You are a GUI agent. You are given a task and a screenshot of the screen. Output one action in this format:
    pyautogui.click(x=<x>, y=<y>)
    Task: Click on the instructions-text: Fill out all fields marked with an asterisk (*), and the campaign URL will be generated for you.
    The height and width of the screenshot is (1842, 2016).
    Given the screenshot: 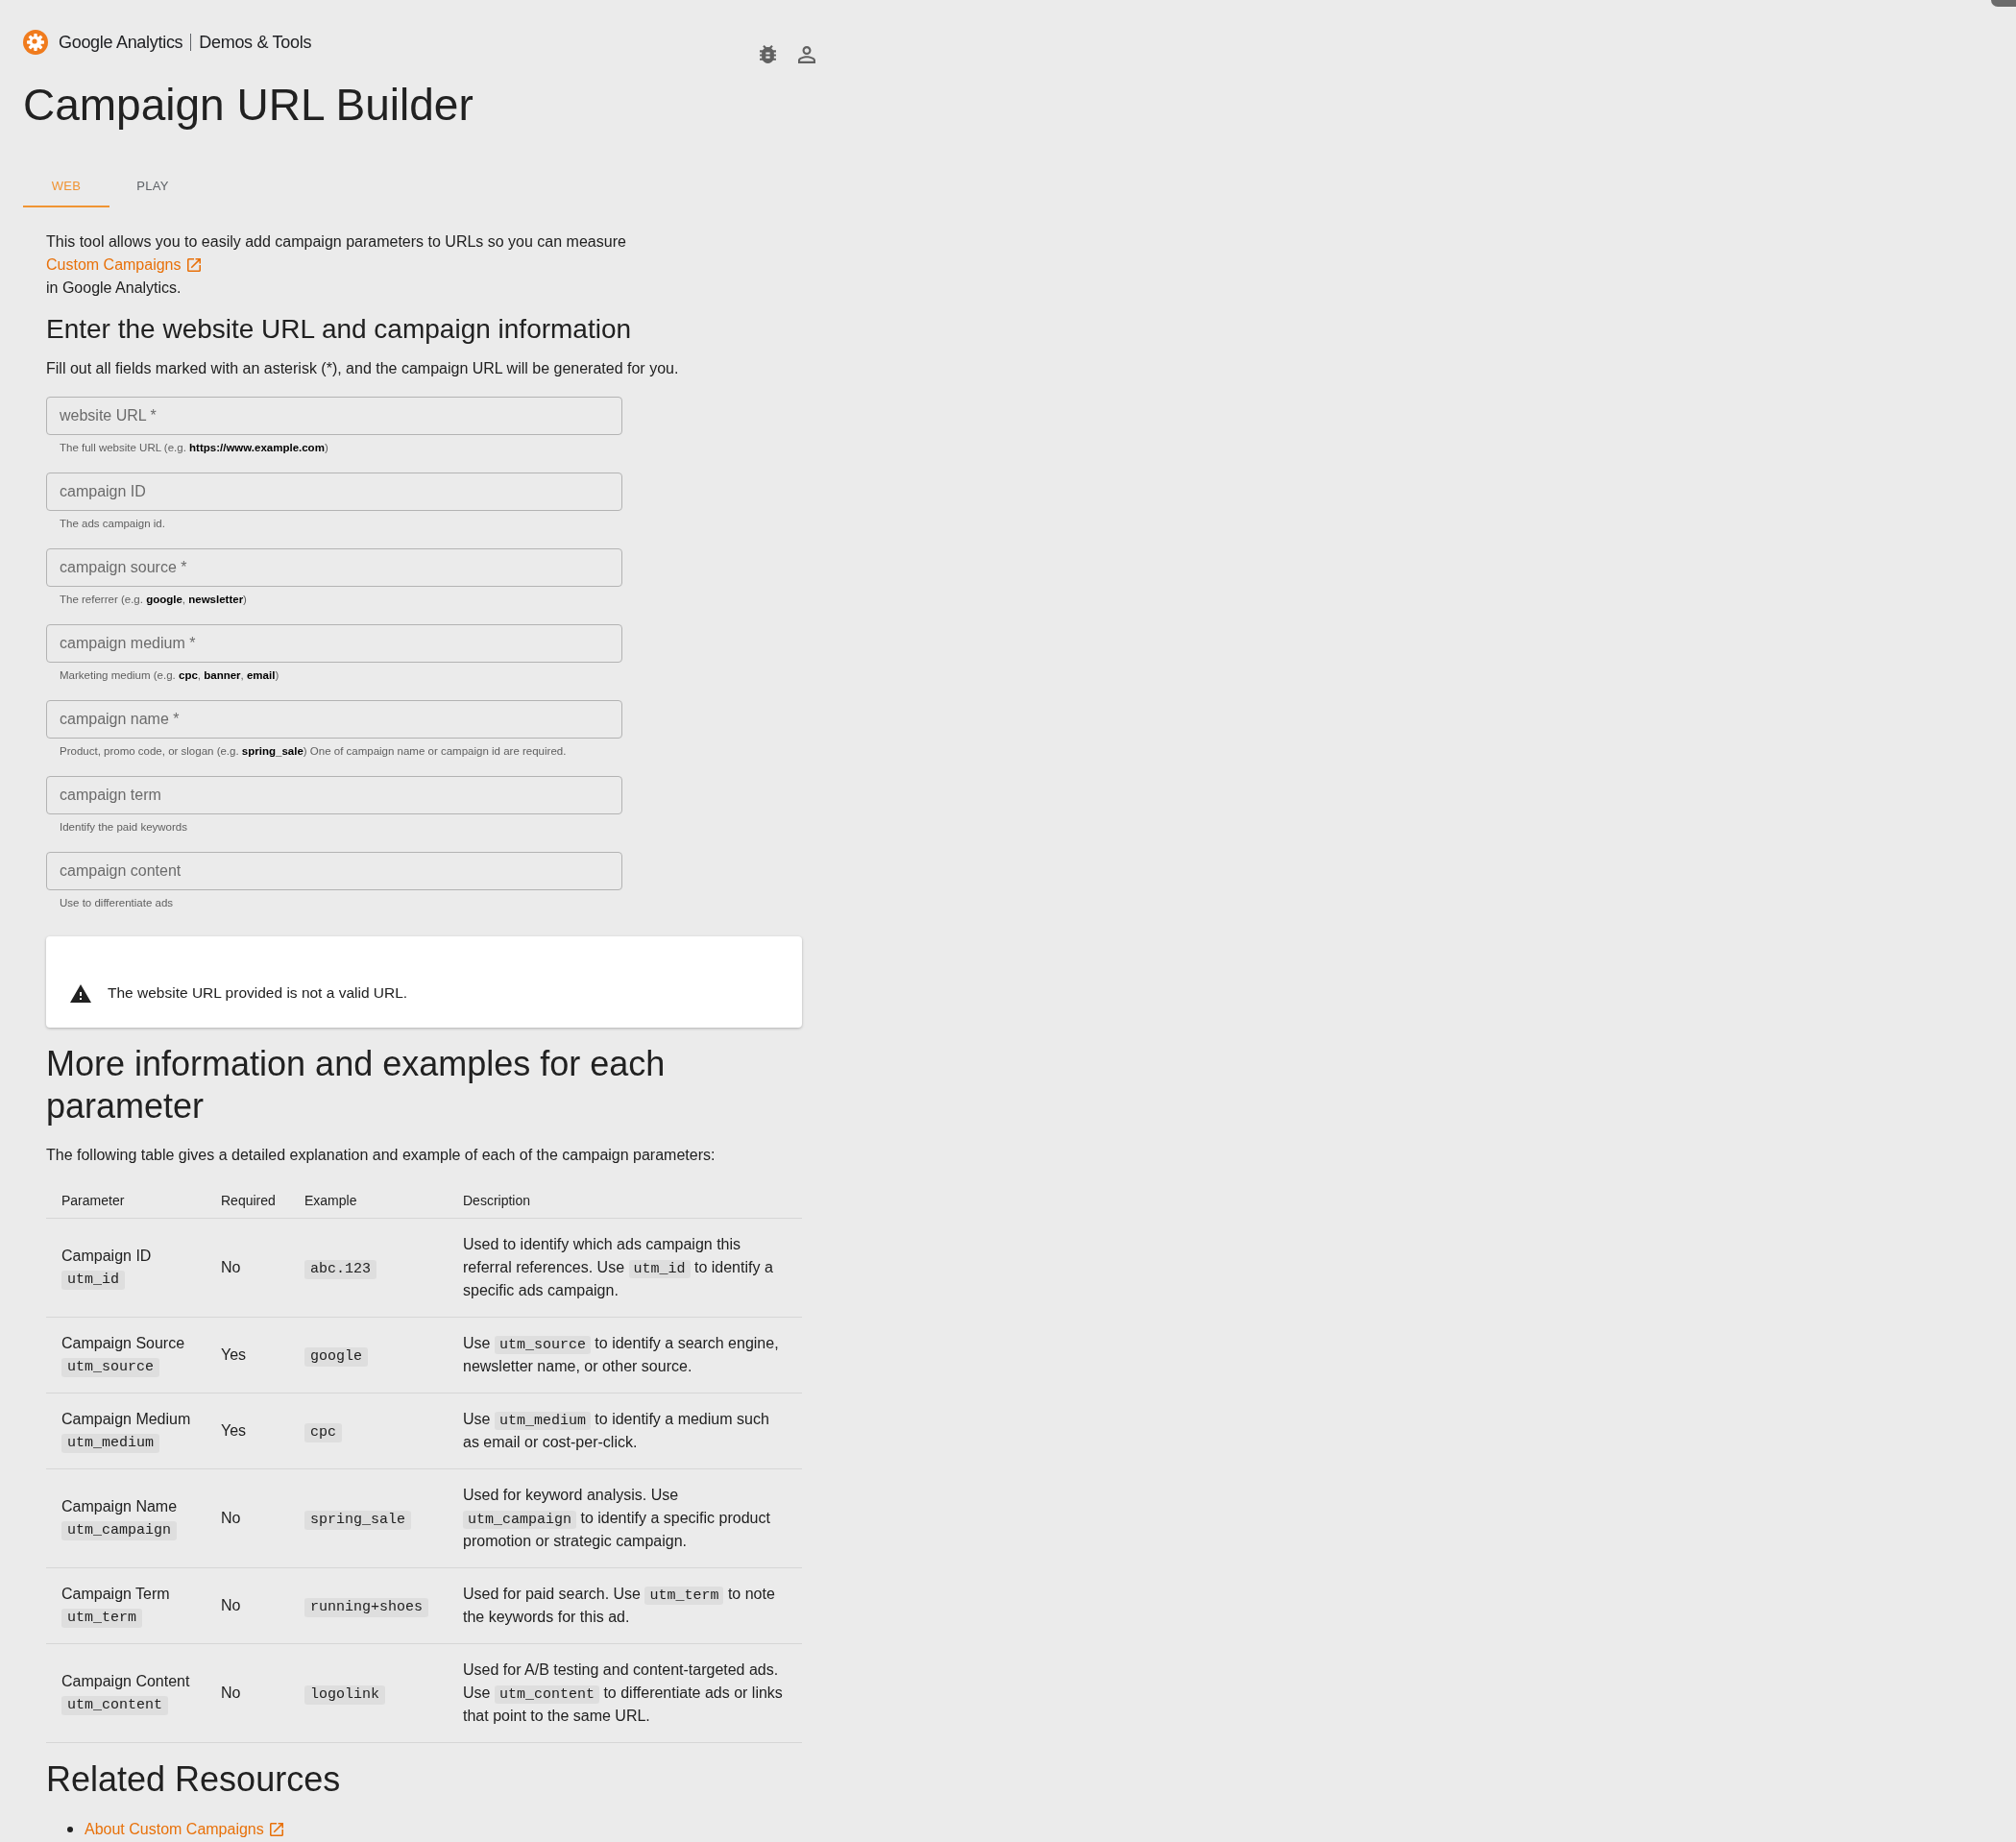 What is the action you would take?
    pyautogui.click(x=363, y=368)
    